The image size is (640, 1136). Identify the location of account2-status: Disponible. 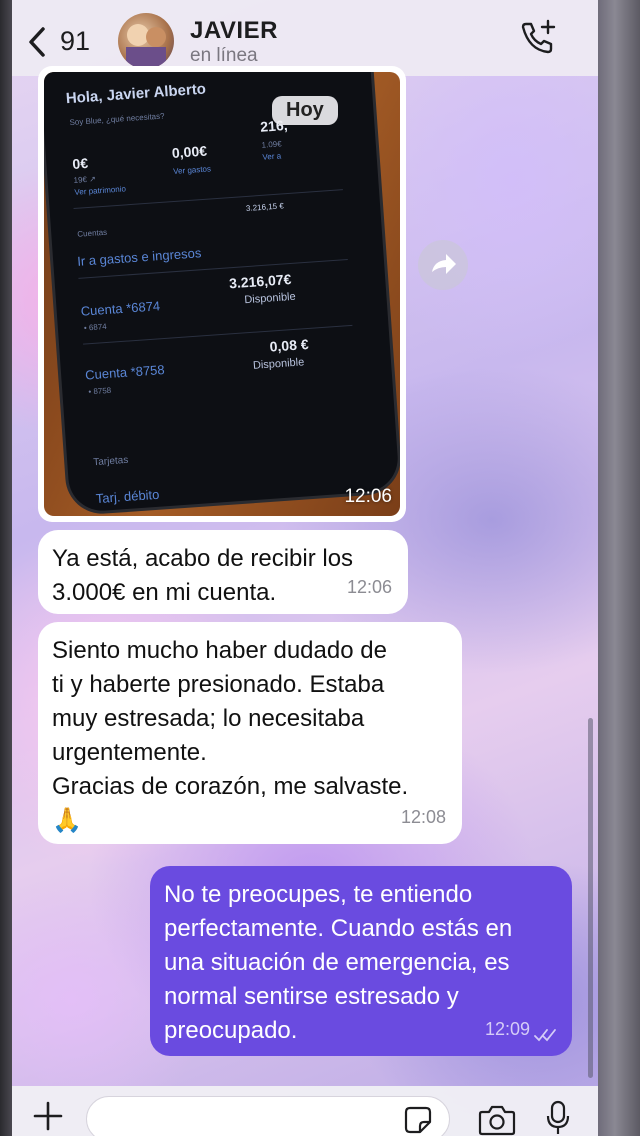
(278, 364).